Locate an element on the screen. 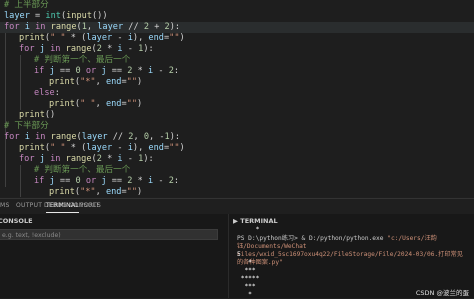 Image resolution: width=474 pixels, height=299 pixels. tab-output: OUTPUT is located at coordinates (29, 205).